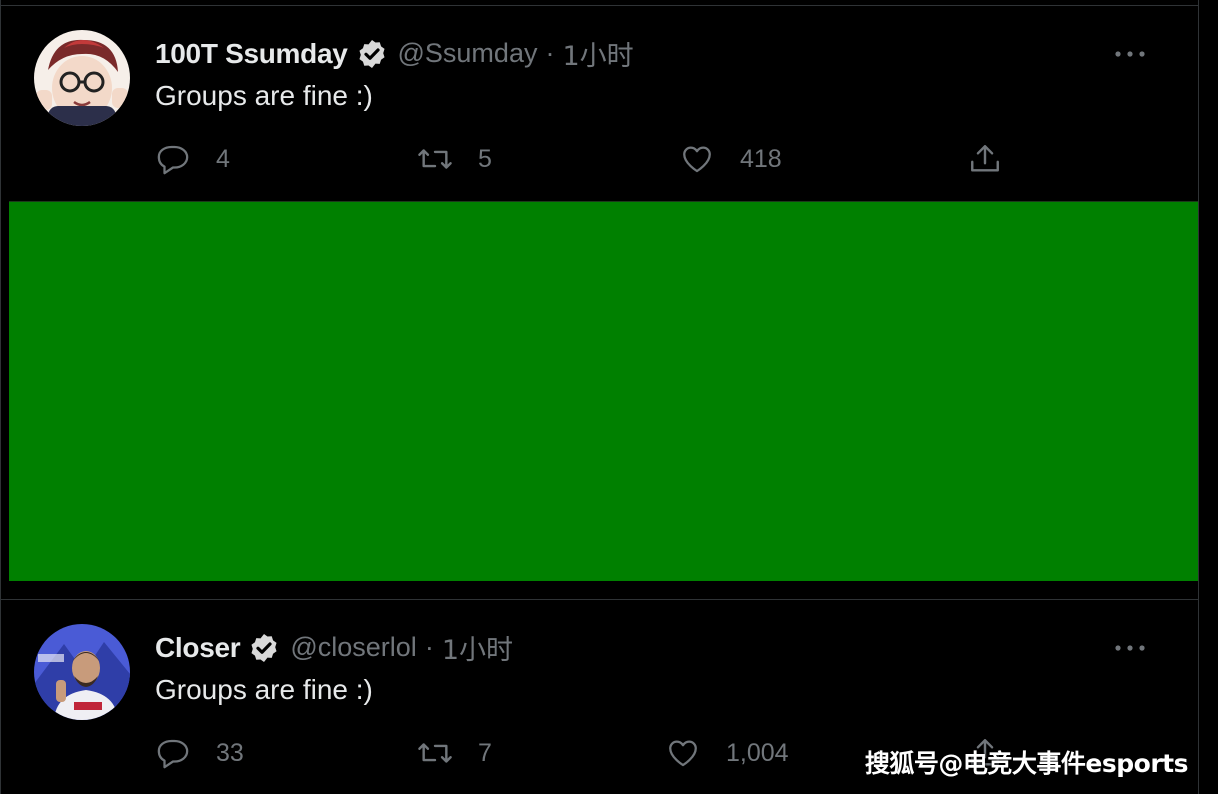  I want to click on reply-count: 33, so click(230, 752).